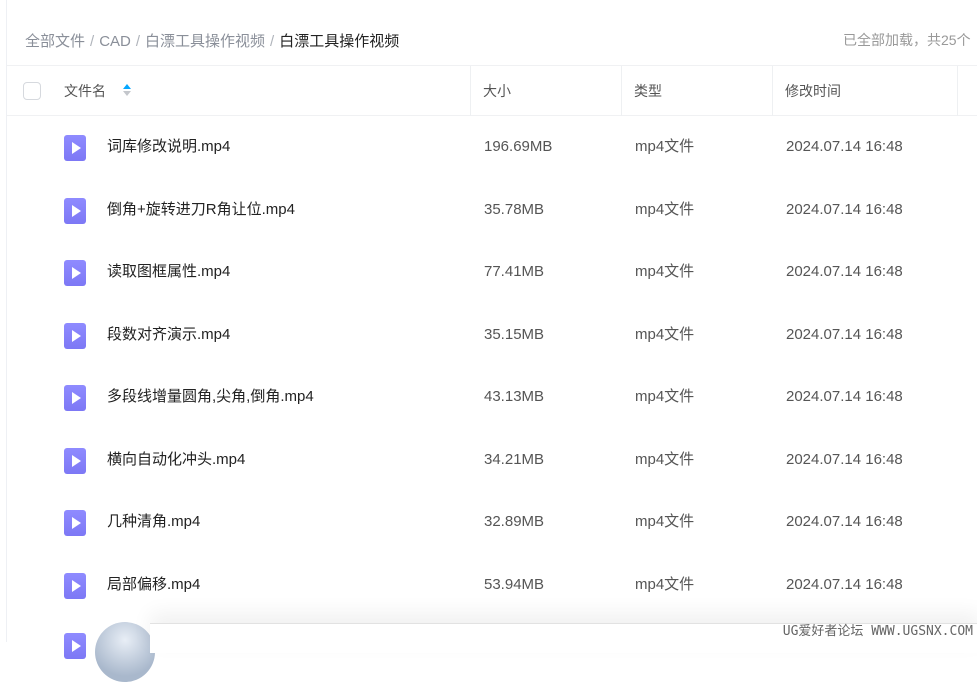 The width and height of the screenshot is (977, 682). What do you see at coordinates (125, 652) in the screenshot?
I see `avatar` at bounding box center [125, 652].